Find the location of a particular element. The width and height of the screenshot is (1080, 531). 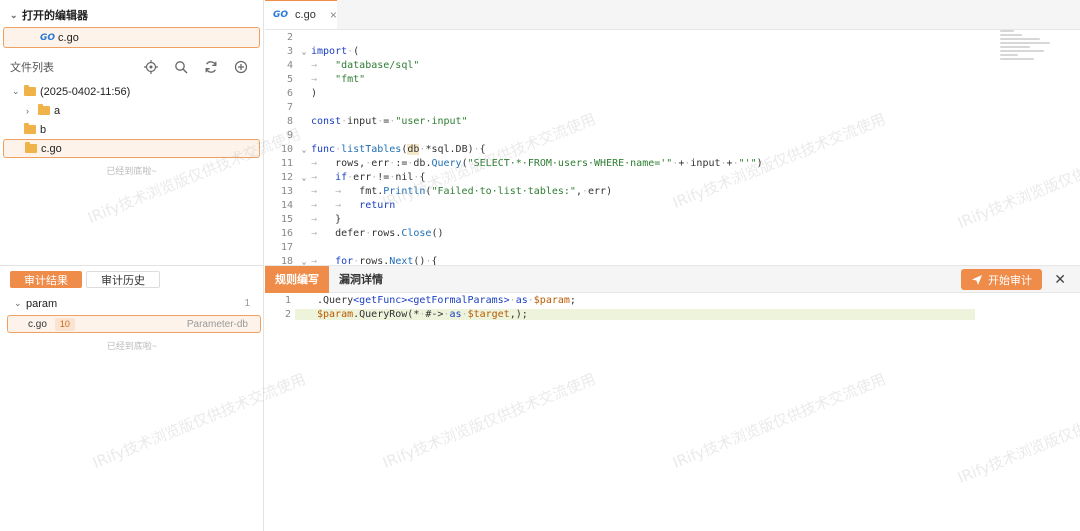

result-rule-name: Parameter-db is located at coordinates (217, 324).